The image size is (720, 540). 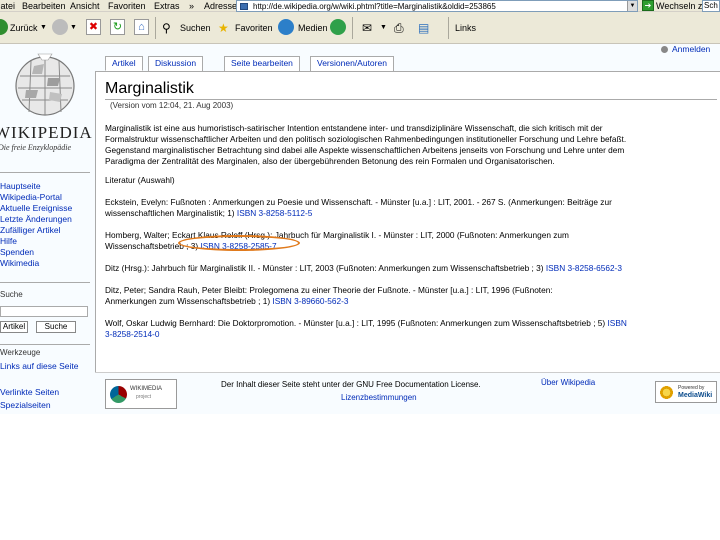 What do you see at coordinates (711, 6) in the screenshot?
I see `search-box: Sch` at bounding box center [711, 6].